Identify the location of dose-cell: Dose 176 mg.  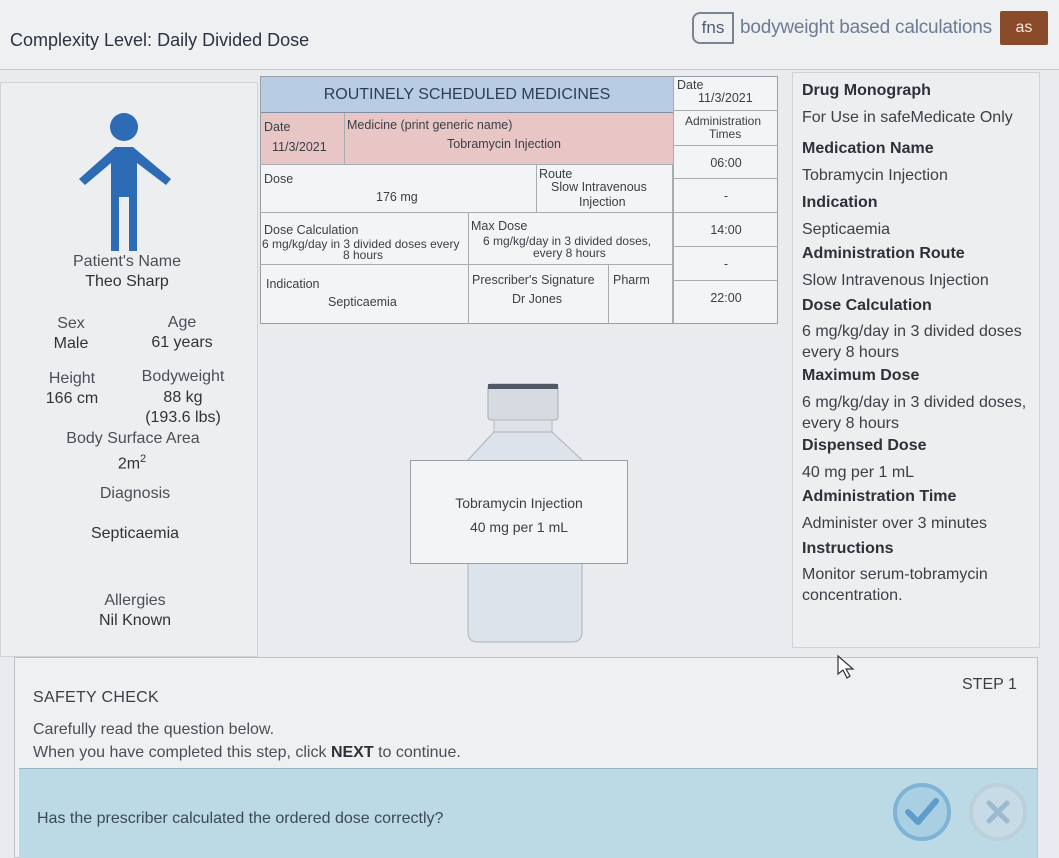
(399, 189).